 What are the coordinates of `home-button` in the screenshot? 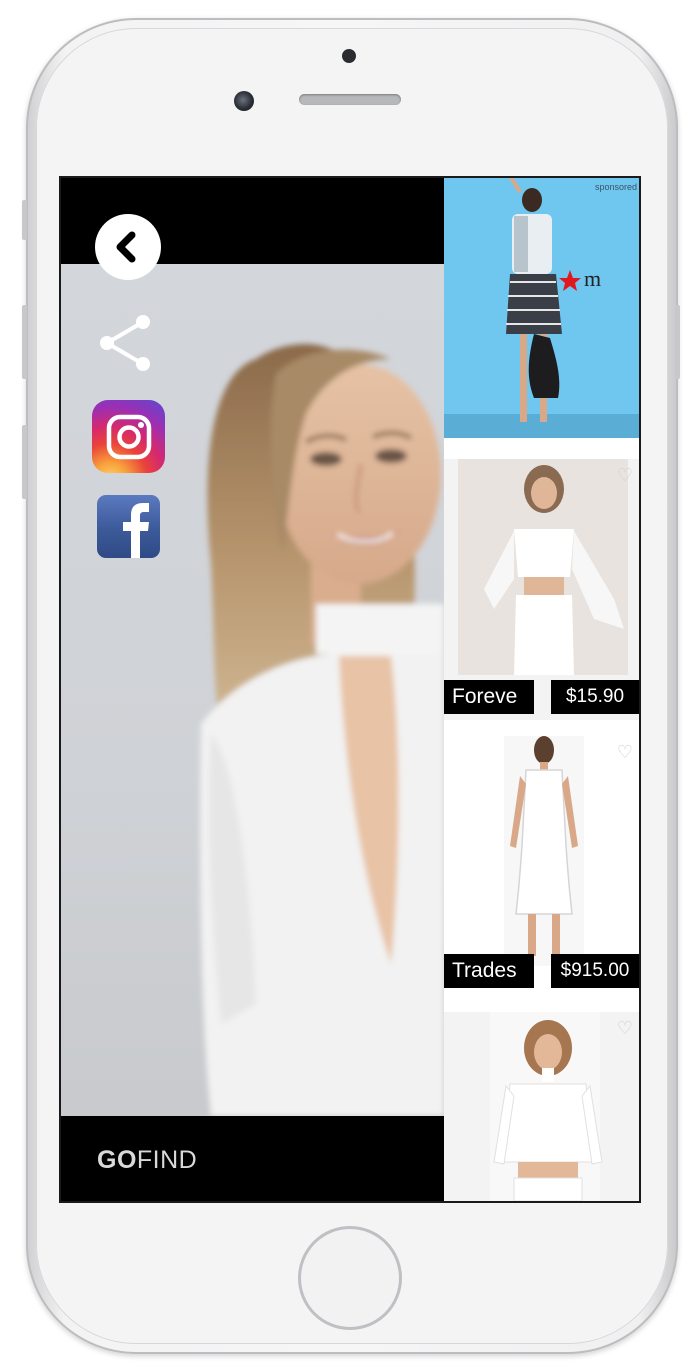 It's located at (350, 1278).